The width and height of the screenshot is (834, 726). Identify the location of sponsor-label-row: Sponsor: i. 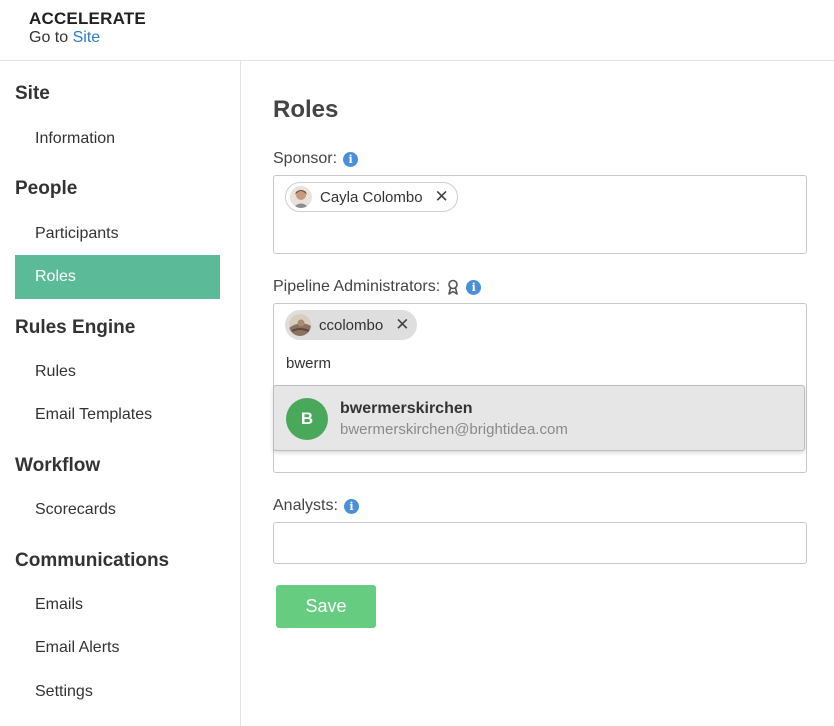
(316, 159).